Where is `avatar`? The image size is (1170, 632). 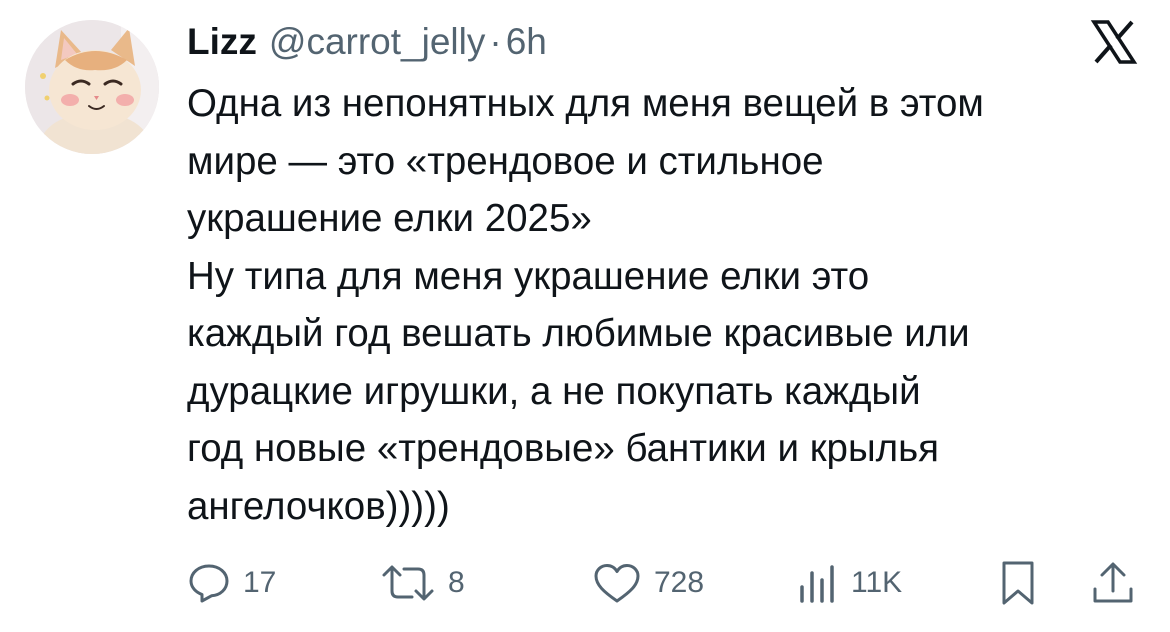
avatar is located at coordinates (92, 87).